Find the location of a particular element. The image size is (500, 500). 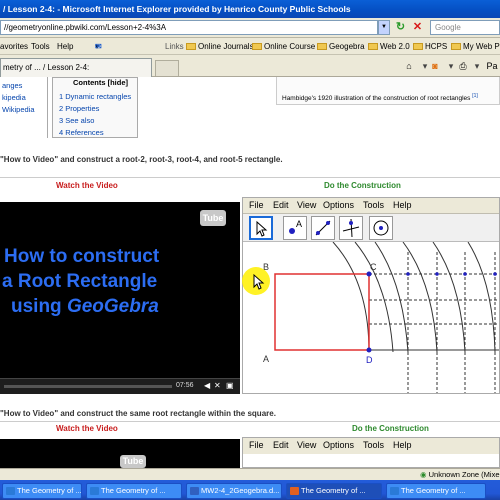

label-c: C is located at coordinates (373, 267).